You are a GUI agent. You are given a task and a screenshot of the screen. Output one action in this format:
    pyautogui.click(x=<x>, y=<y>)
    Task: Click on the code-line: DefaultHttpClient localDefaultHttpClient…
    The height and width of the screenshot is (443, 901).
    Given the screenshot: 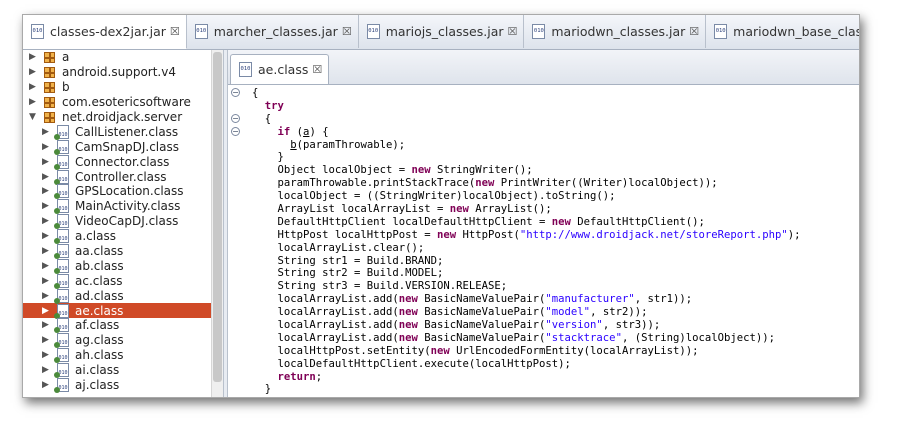 What is the action you would take?
    pyautogui.click(x=552, y=222)
    